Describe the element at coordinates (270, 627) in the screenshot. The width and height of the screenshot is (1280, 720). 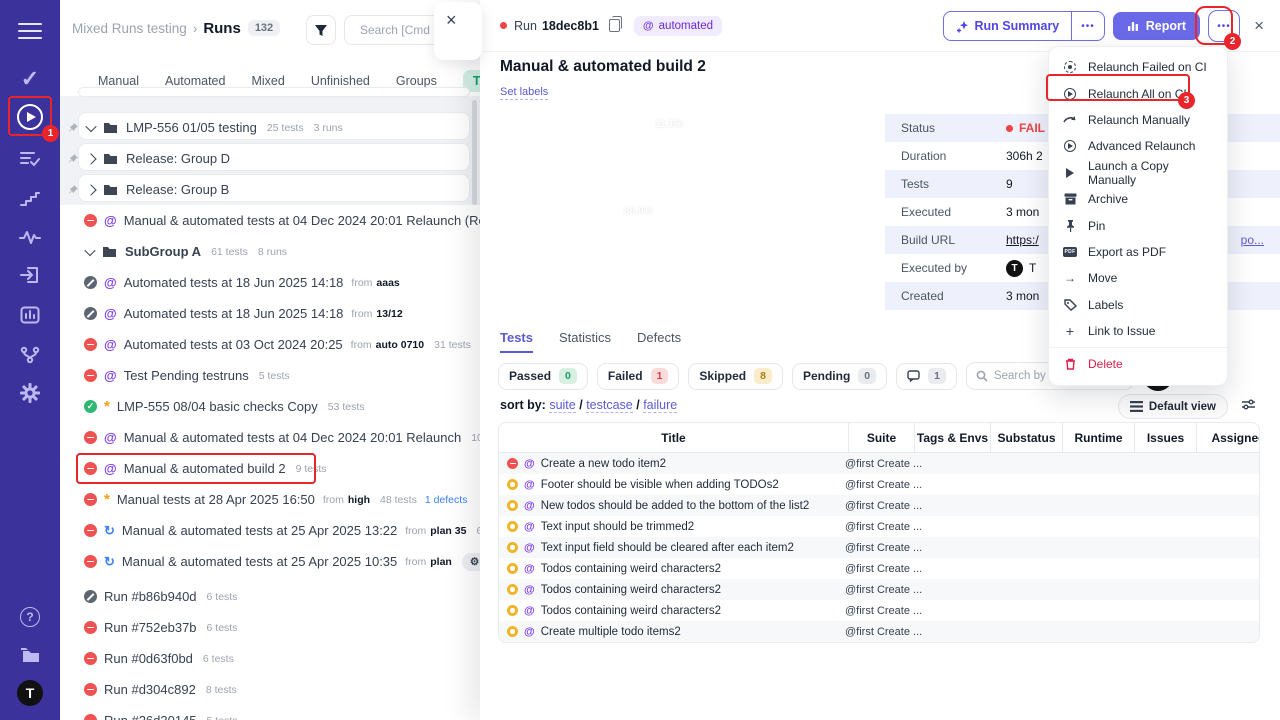
I see `run-row: Run #752eb37b 6 tests` at that location.